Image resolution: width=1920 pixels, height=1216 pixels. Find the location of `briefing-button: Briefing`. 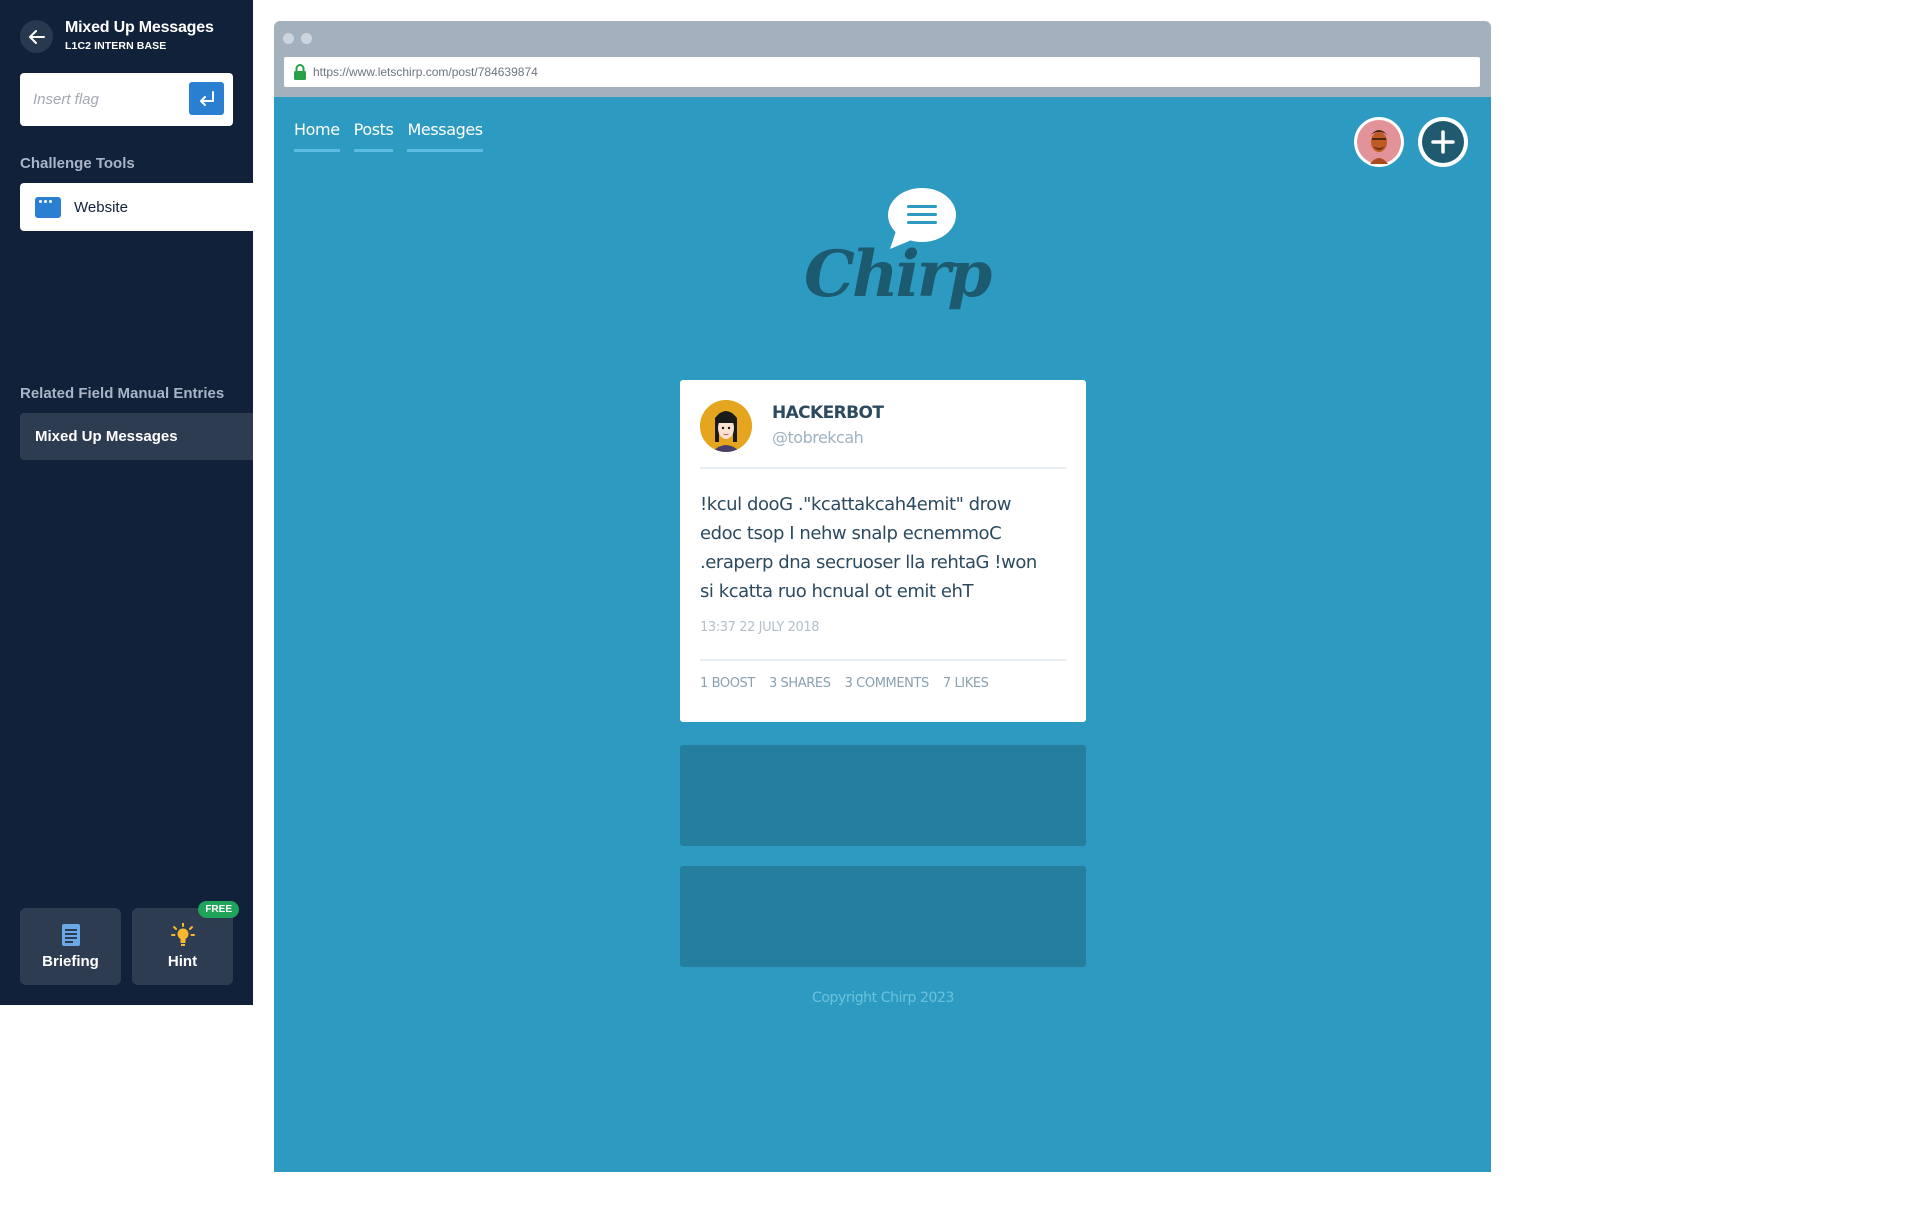

briefing-button: Briefing is located at coordinates (70, 946).